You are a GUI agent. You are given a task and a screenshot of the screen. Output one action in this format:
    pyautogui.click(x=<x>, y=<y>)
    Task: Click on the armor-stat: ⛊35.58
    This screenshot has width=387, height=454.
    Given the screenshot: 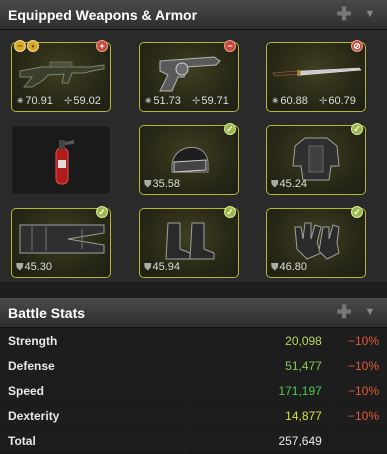 What is the action you would take?
    pyautogui.click(x=162, y=184)
    